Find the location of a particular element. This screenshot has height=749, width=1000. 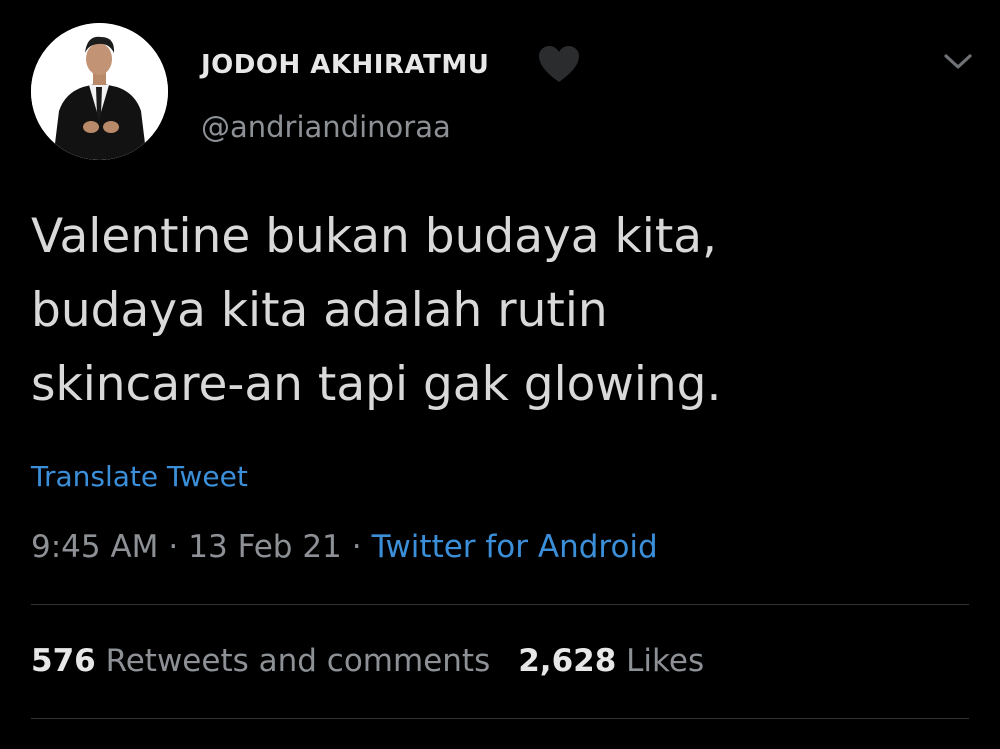

likes-stat: 2,628 Likes is located at coordinates (611, 661).